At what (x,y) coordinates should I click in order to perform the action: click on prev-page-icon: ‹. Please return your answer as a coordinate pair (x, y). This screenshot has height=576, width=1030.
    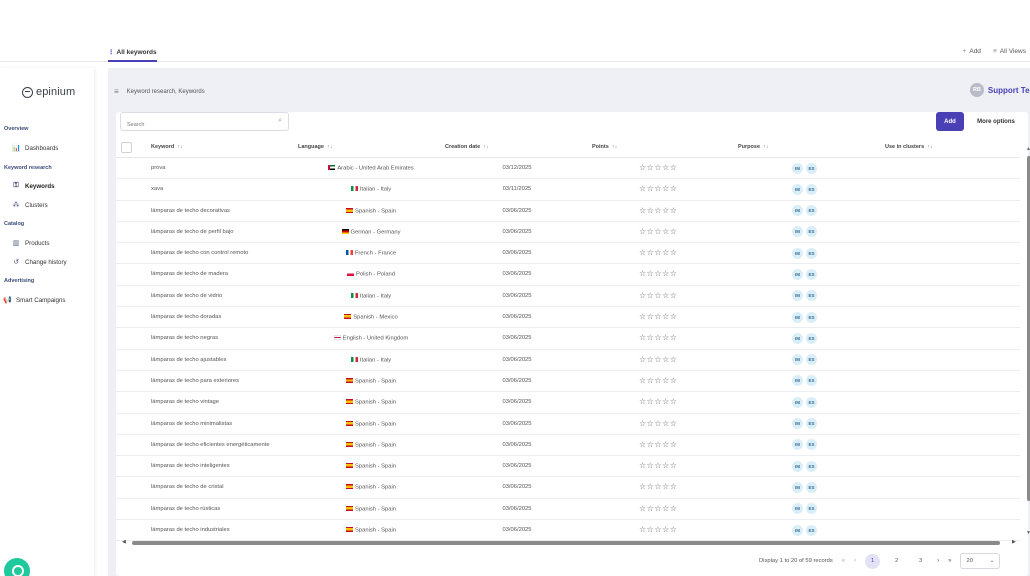
    Looking at the image, I should click on (855, 561).